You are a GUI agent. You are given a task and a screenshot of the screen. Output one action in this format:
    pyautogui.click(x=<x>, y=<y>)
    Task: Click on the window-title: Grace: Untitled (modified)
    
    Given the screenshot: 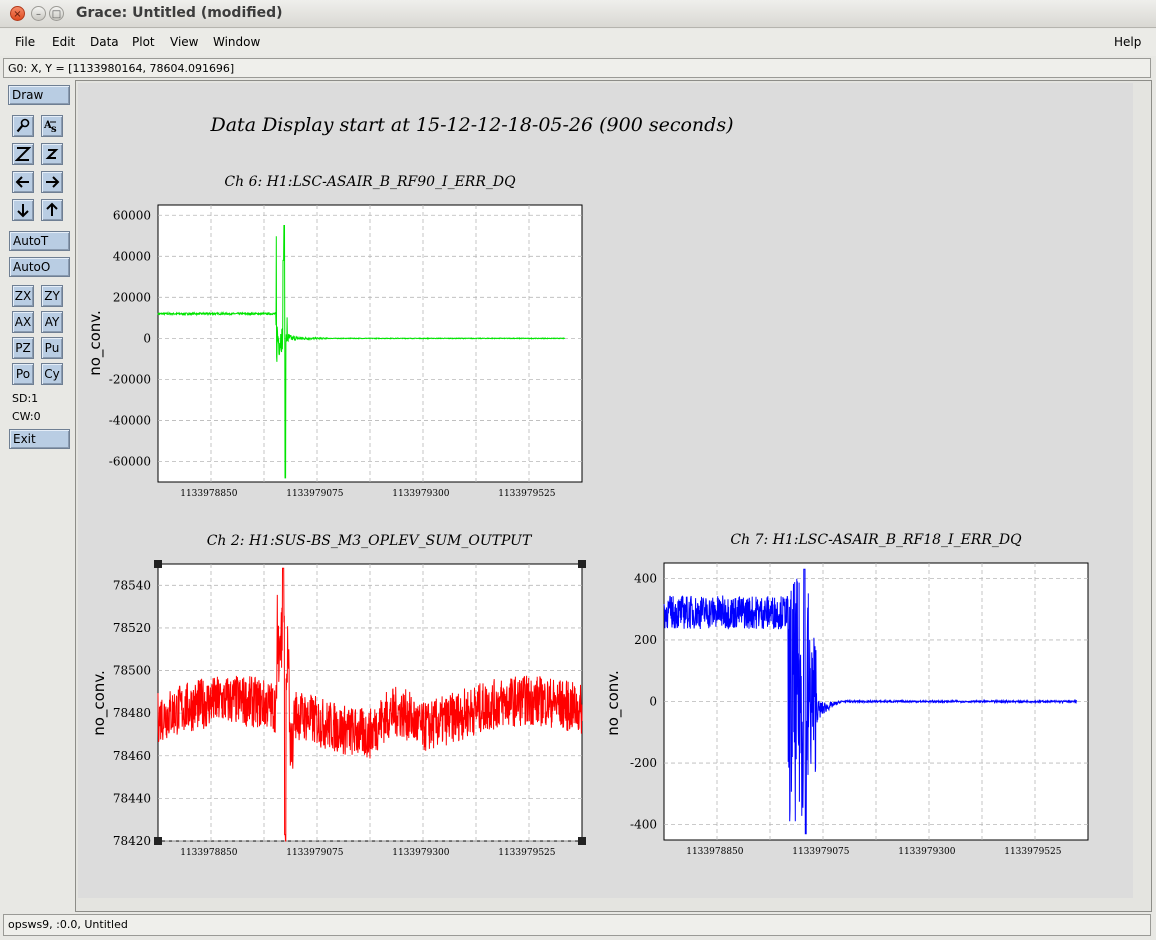 What is the action you would take?
    pyautogui.click(x=179, y=13)
    